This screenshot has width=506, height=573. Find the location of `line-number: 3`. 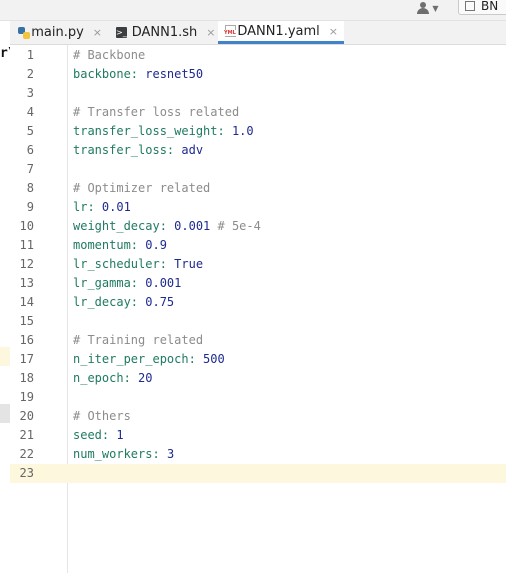

line-number: 3 is located at coordinates (30, 93).